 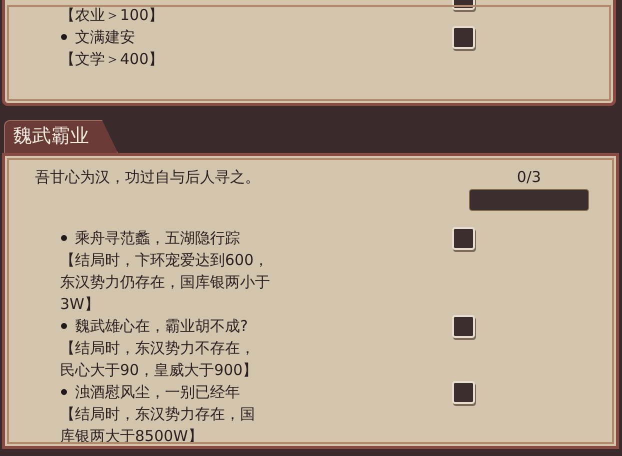 What do you see at coordinates (161, 326) in the screenshot?
I see `goal-title: 魏武雄心在，霸业胡不成?` at bounding box center [161, 326].